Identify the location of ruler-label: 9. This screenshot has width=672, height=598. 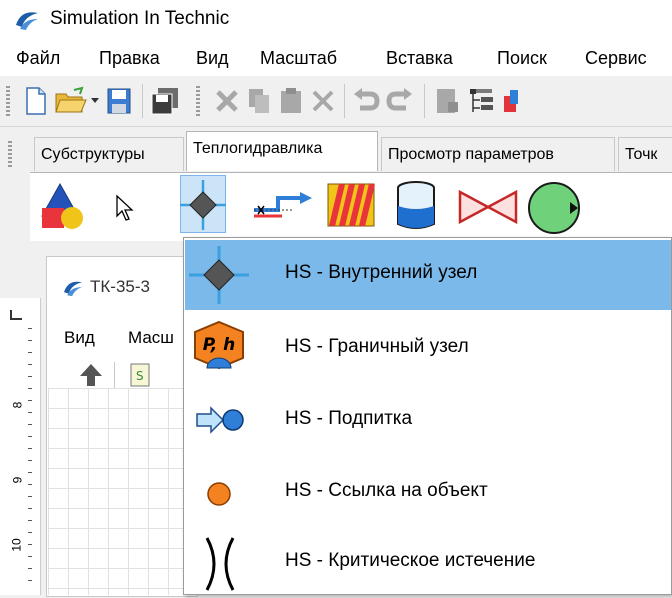
(17, 480).